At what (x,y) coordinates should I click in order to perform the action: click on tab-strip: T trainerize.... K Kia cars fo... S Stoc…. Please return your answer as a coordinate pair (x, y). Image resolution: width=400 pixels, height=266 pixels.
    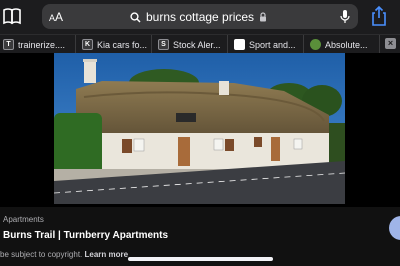
    Looking at the image, I should click on (200, 44).